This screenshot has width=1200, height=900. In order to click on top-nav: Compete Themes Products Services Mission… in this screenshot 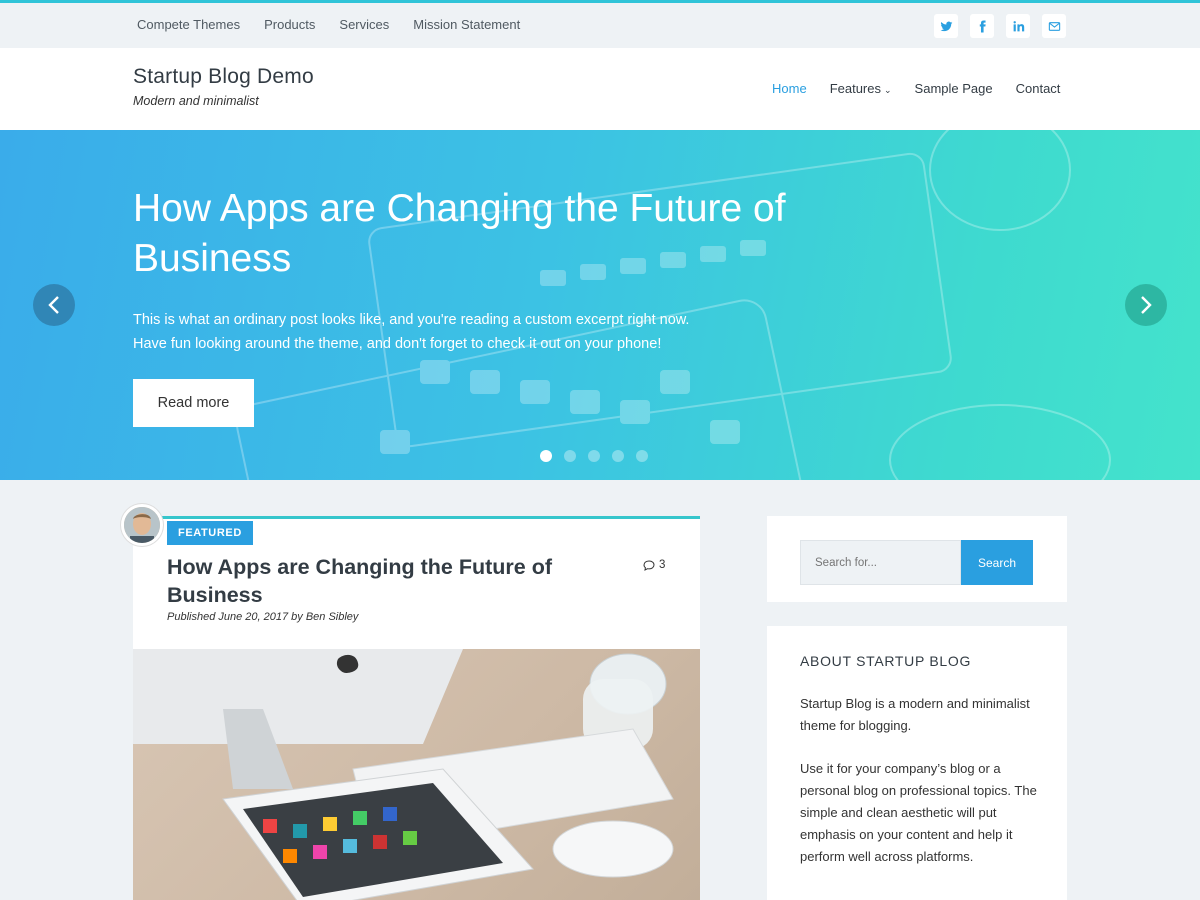, I will do `click(328, 24)`.